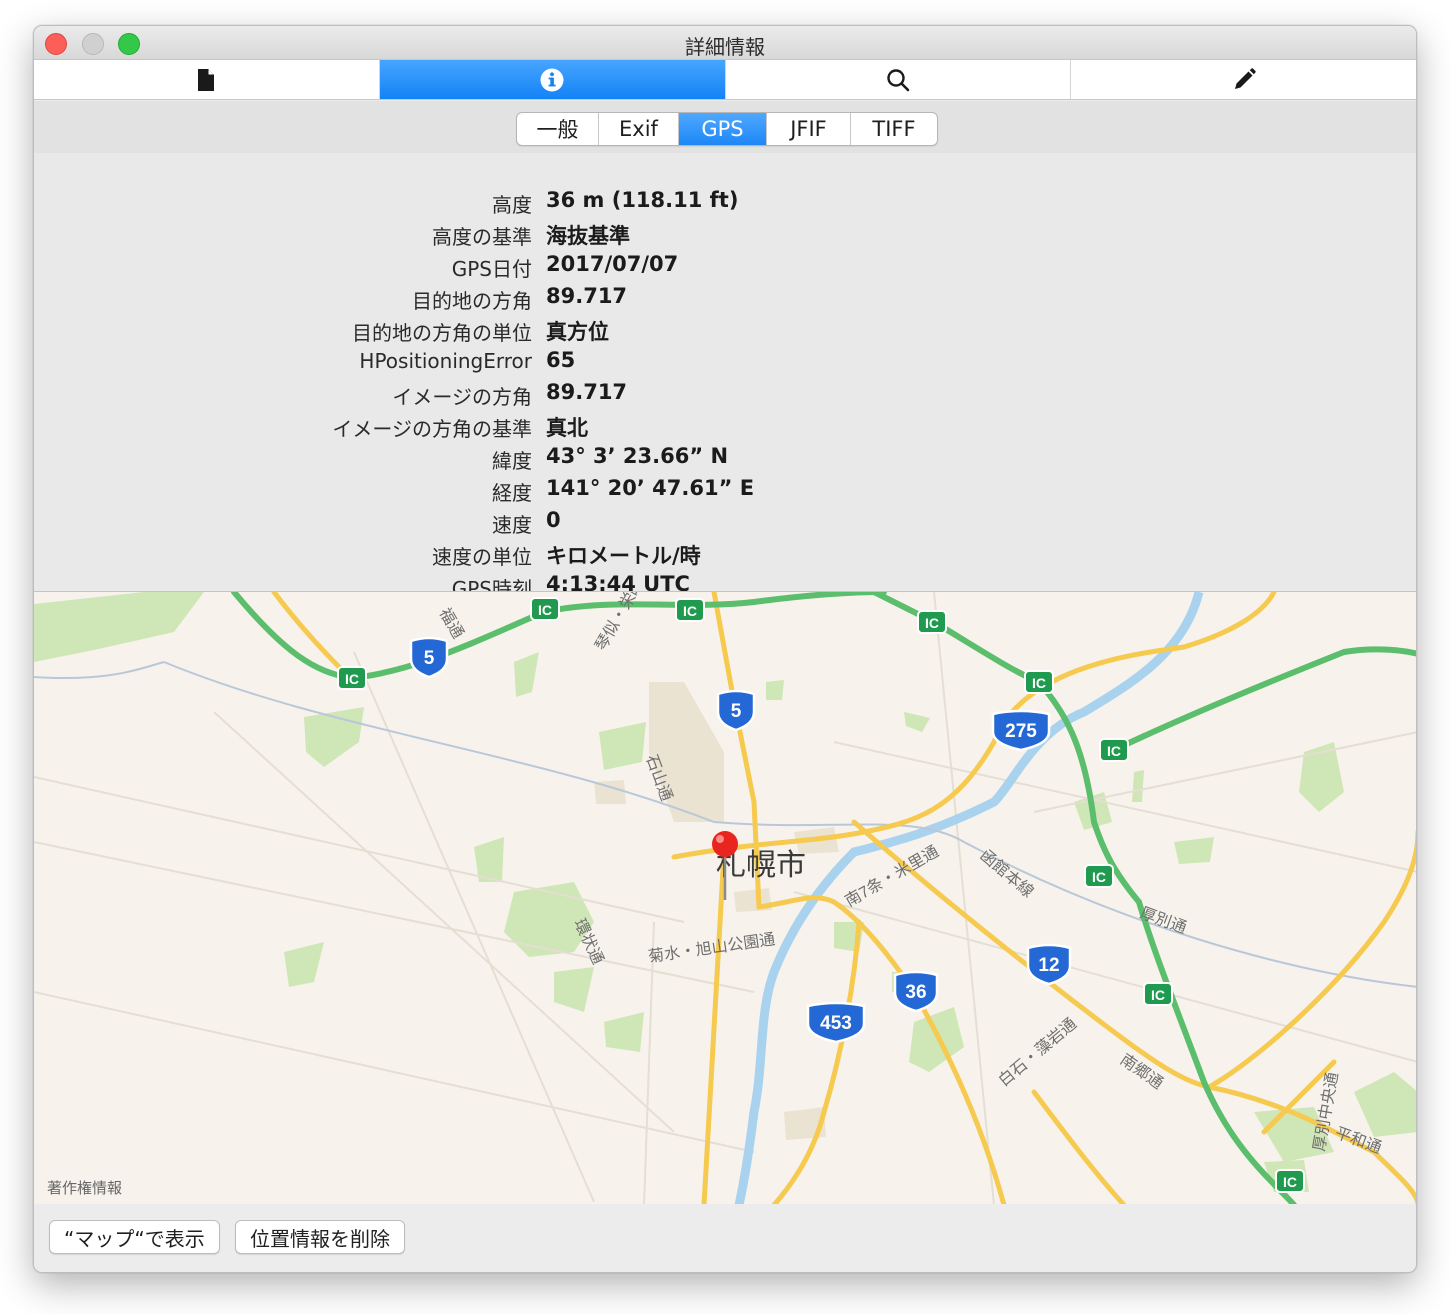 The width and height of the screenshot is (1450, 1314). I want to click on property-label: 緯度, so click(512, 461).